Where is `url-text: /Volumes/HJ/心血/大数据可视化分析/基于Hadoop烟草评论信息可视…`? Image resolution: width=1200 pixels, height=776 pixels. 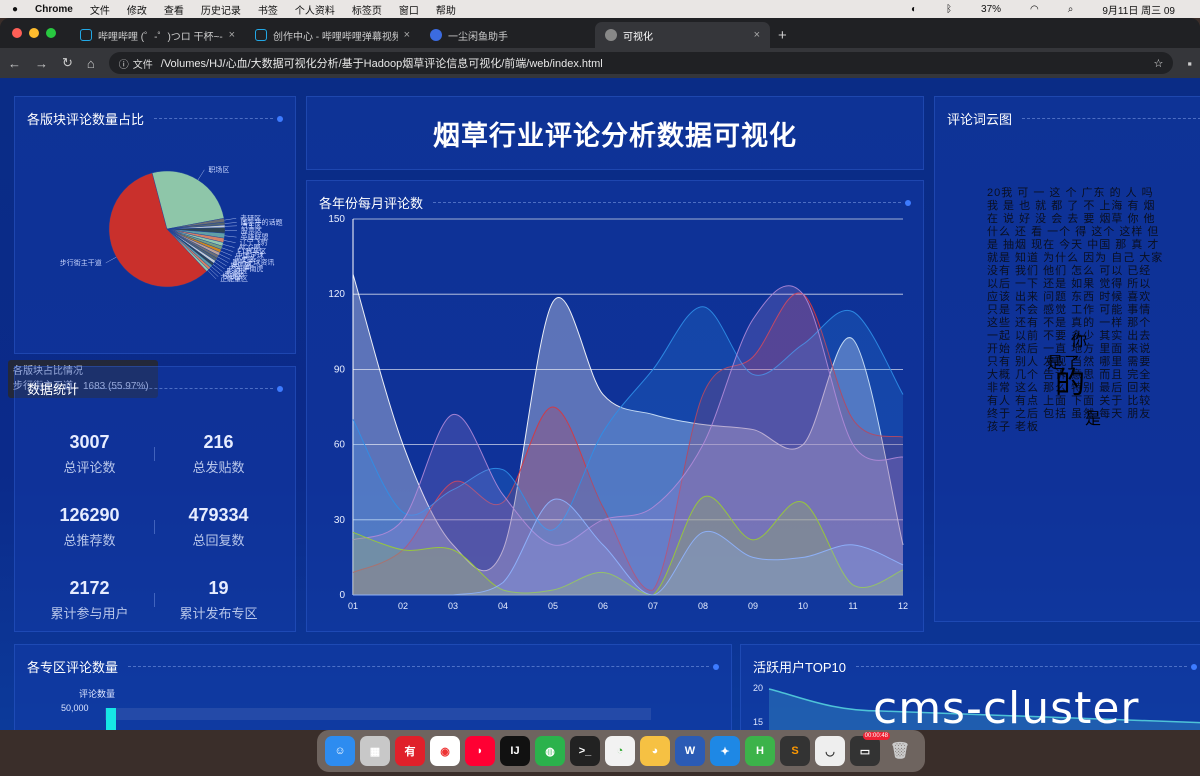 url-text: /Volumes/HJ/心血/大数据可视化分析/基于Hadoop烟草评论信息可视… is located at coordinates (382, 63).